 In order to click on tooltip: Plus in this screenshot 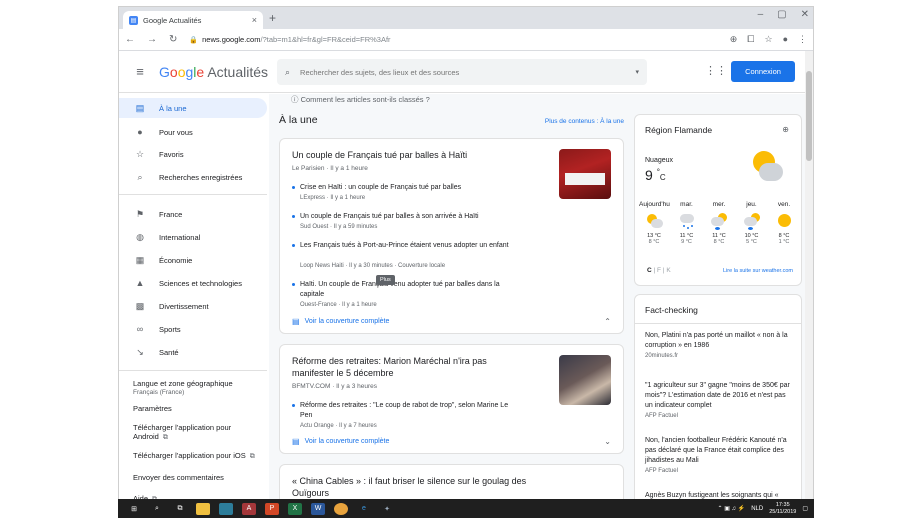, I will do `click(385, 280)`.